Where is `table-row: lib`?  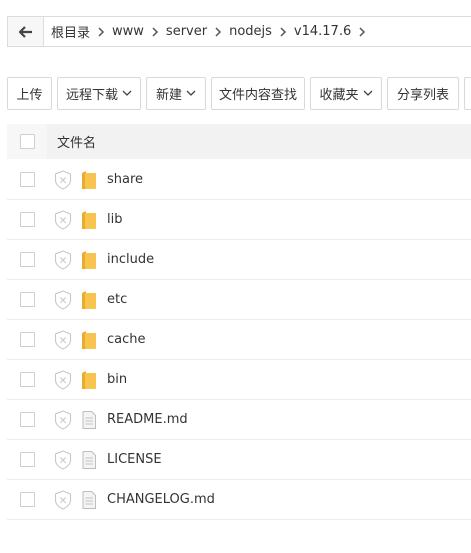
table-row: lib is located at coordinates (239, 220).